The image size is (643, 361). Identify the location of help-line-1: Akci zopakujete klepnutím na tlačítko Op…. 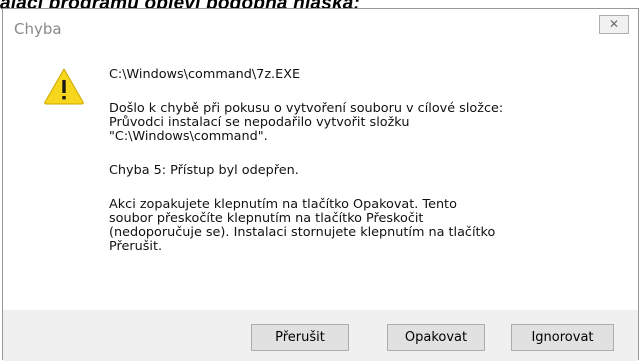
(283, 204).